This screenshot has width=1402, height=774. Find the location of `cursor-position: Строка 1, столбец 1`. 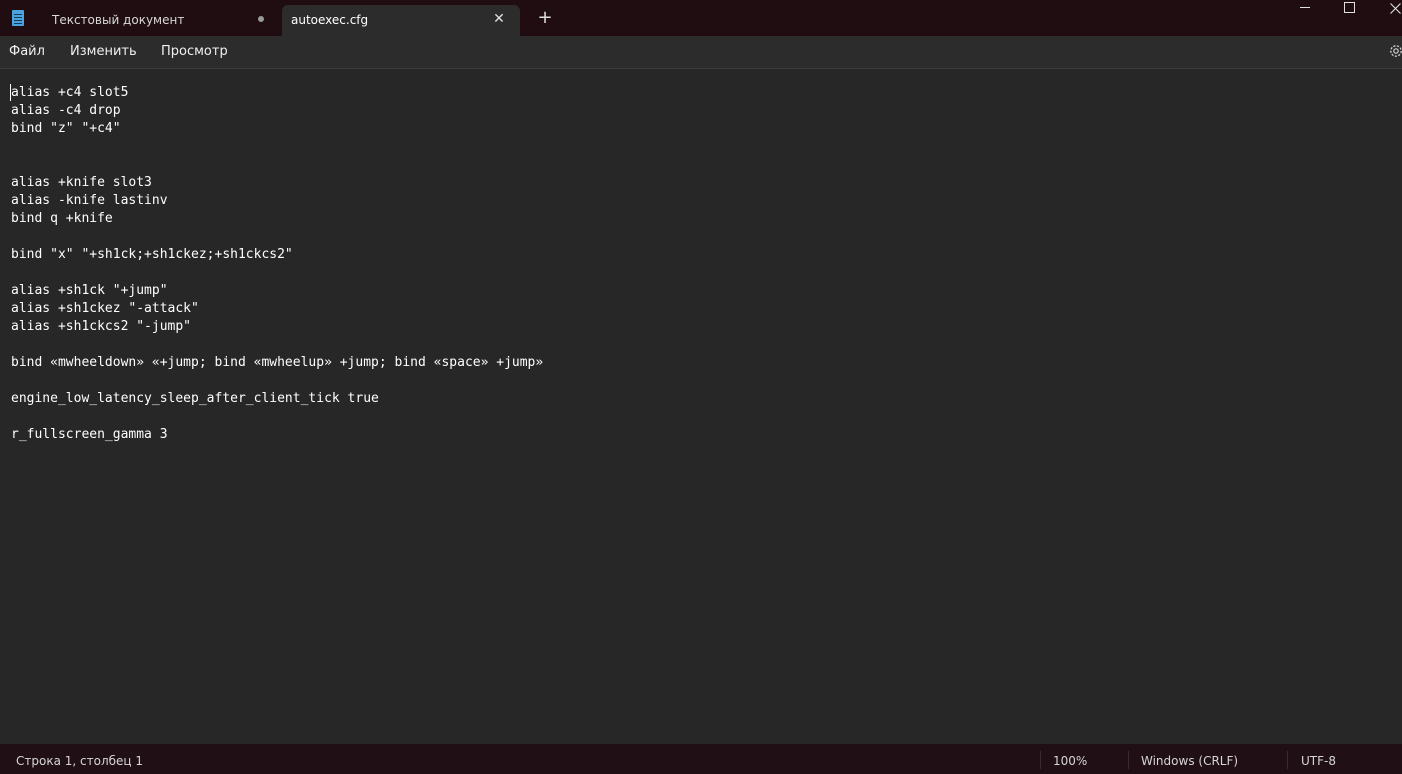

cursor-position: Строка 1, столбец 1 is located at coordinates (80, 761).